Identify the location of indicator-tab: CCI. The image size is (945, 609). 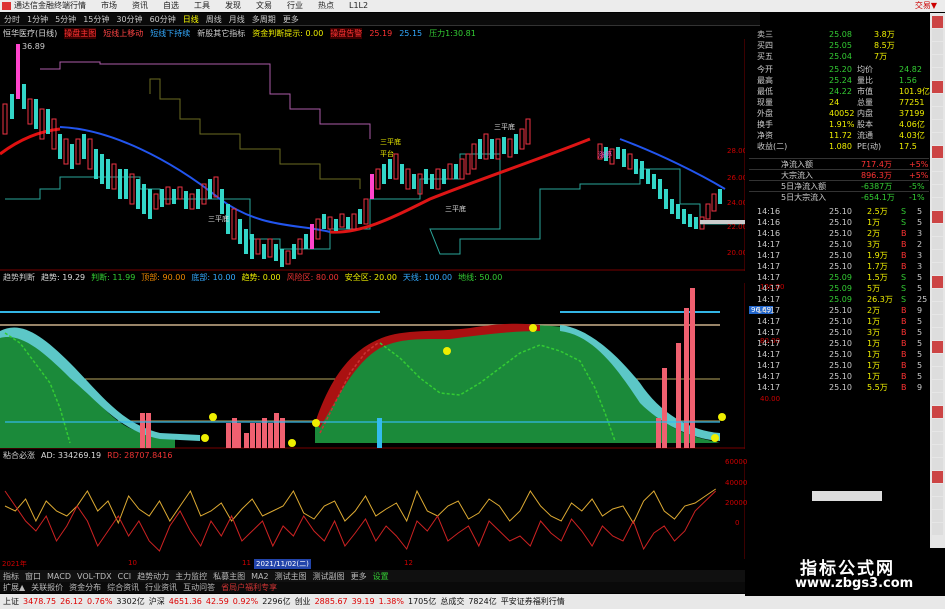
(125, 576).